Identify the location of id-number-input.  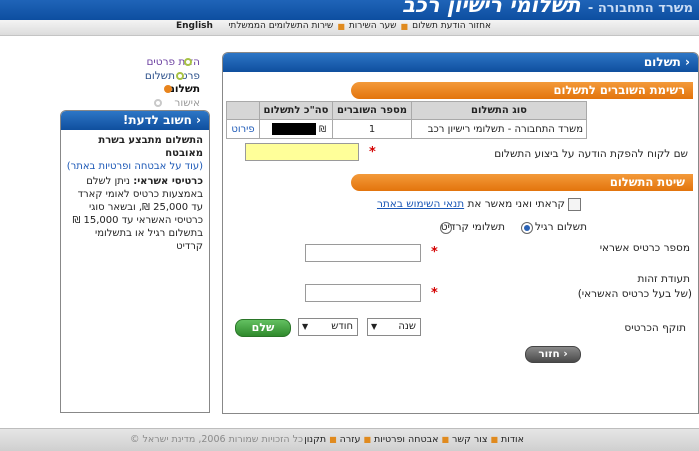
(363, 293).